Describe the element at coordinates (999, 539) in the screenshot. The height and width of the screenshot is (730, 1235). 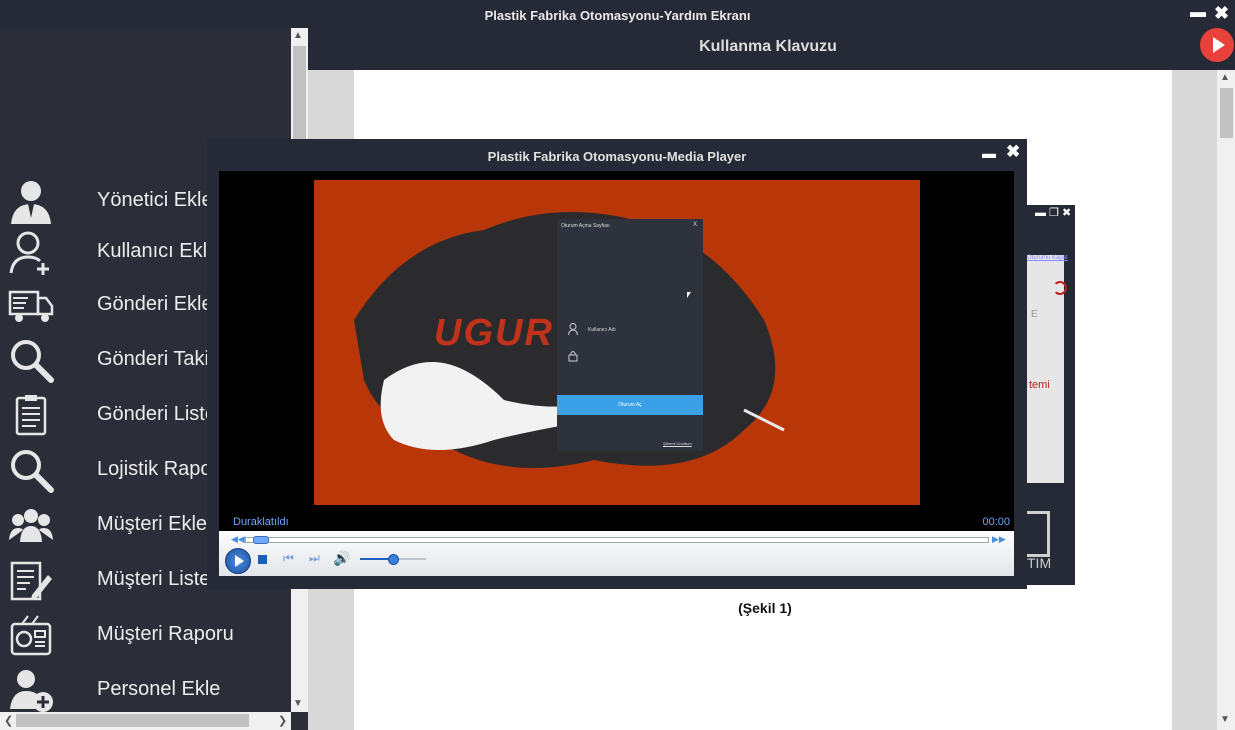
I see `fast-forward-icon: ▶▶` at that location.